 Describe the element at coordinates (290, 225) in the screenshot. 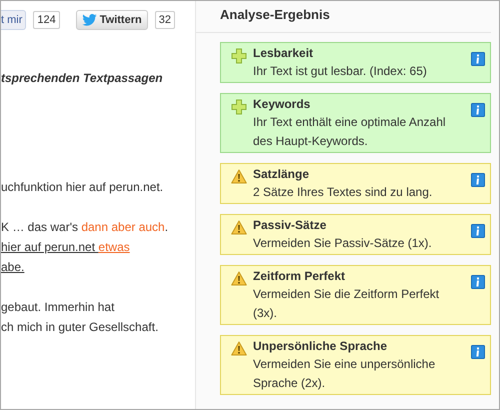

I see `result-title: Passiv-Sätze` at that location.